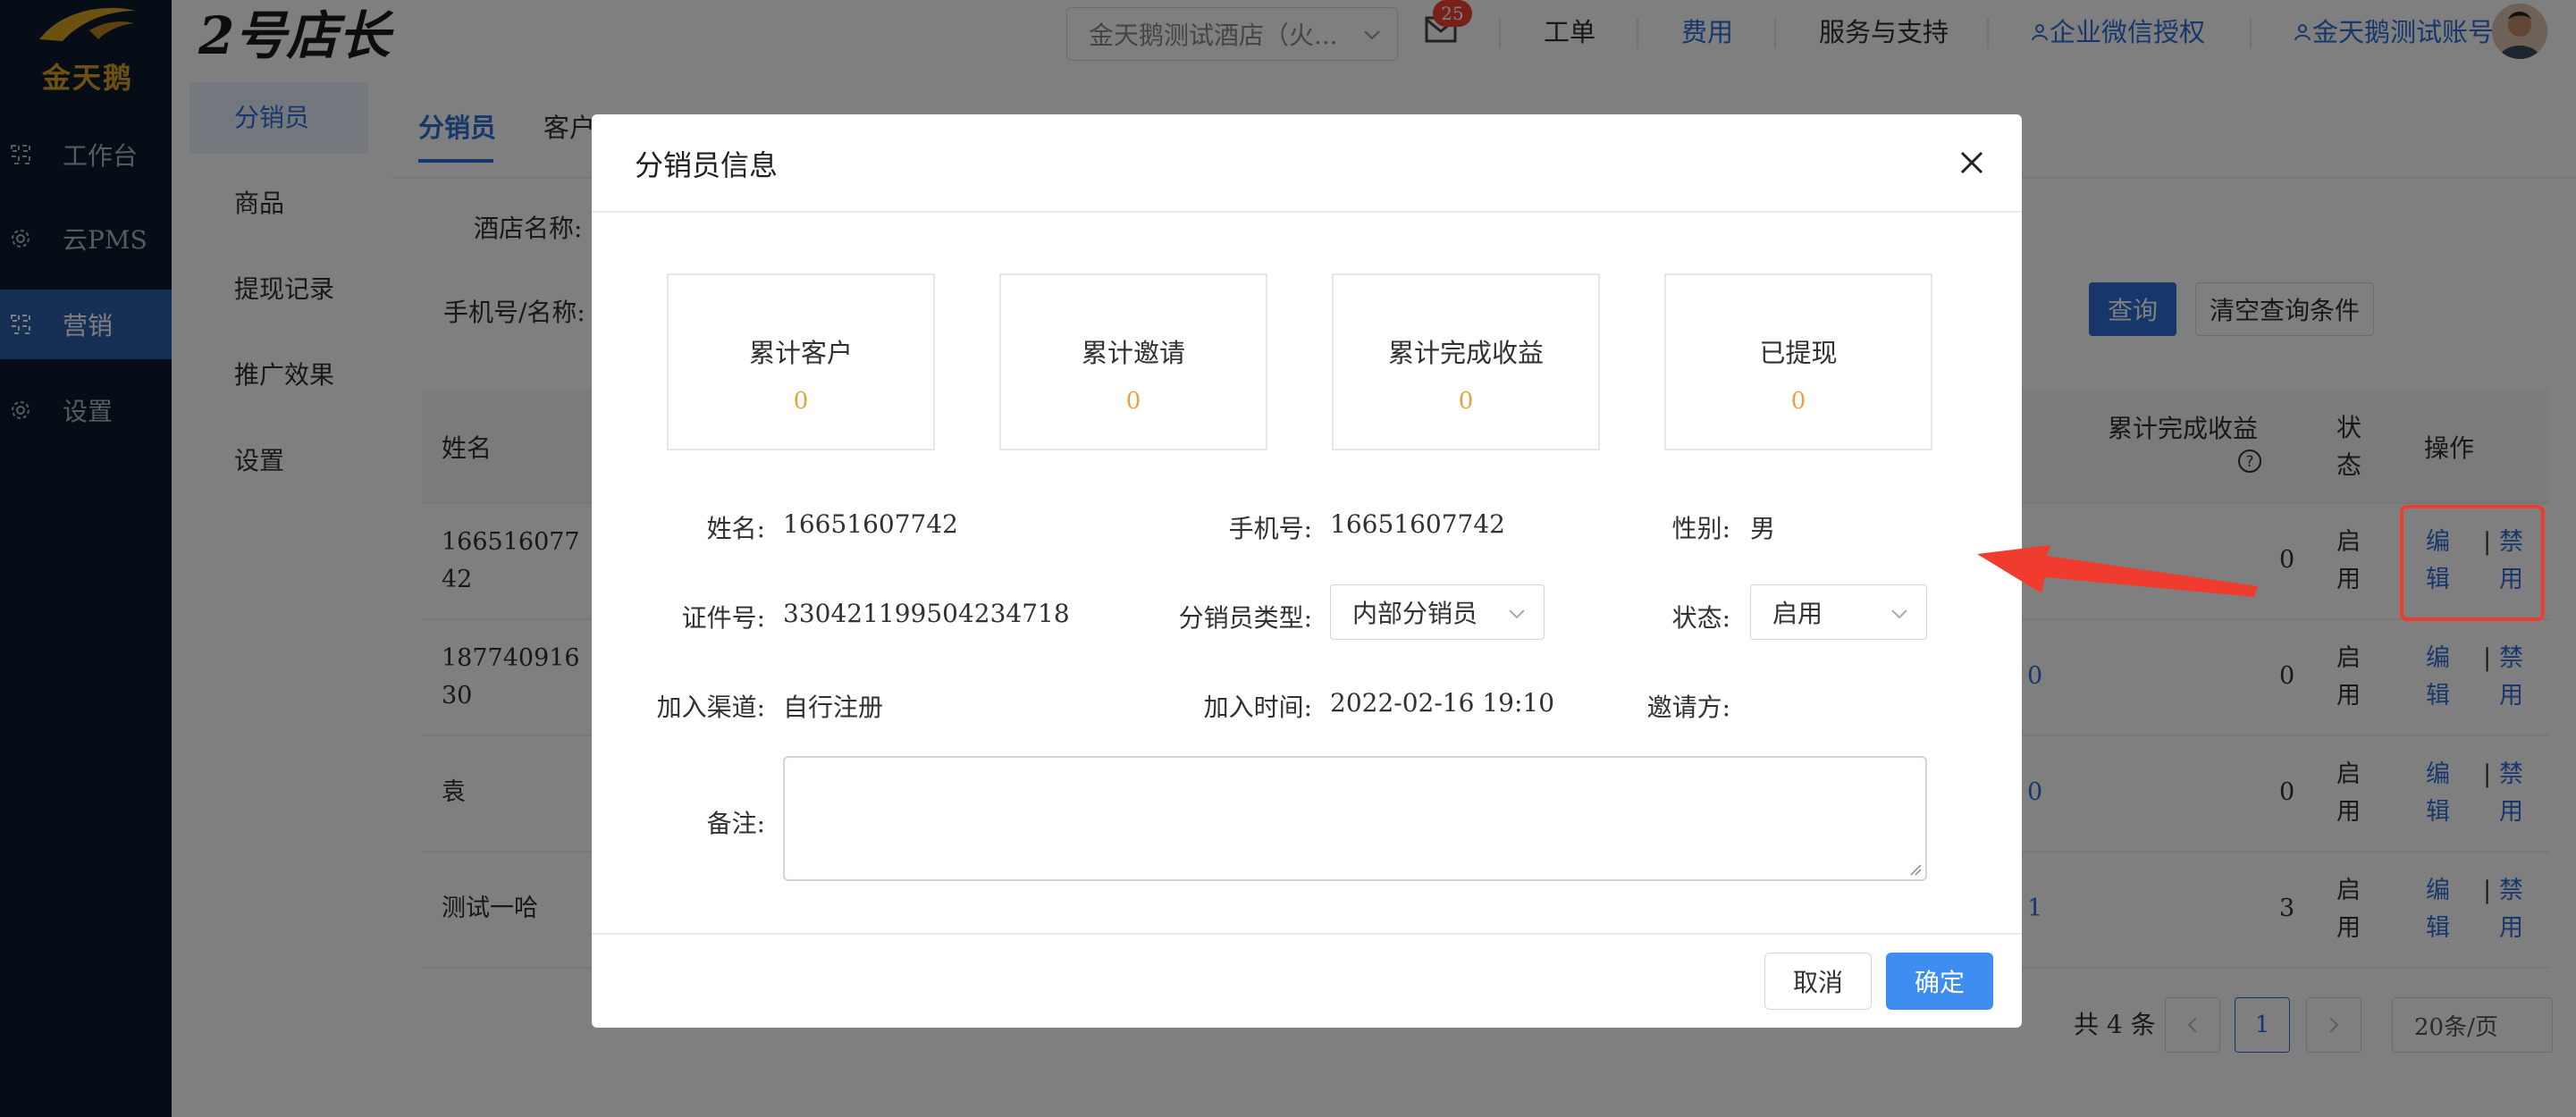 The image size is (2576, 1117). I want to click on join-channel-value: 自行注册, so click(834, 707).